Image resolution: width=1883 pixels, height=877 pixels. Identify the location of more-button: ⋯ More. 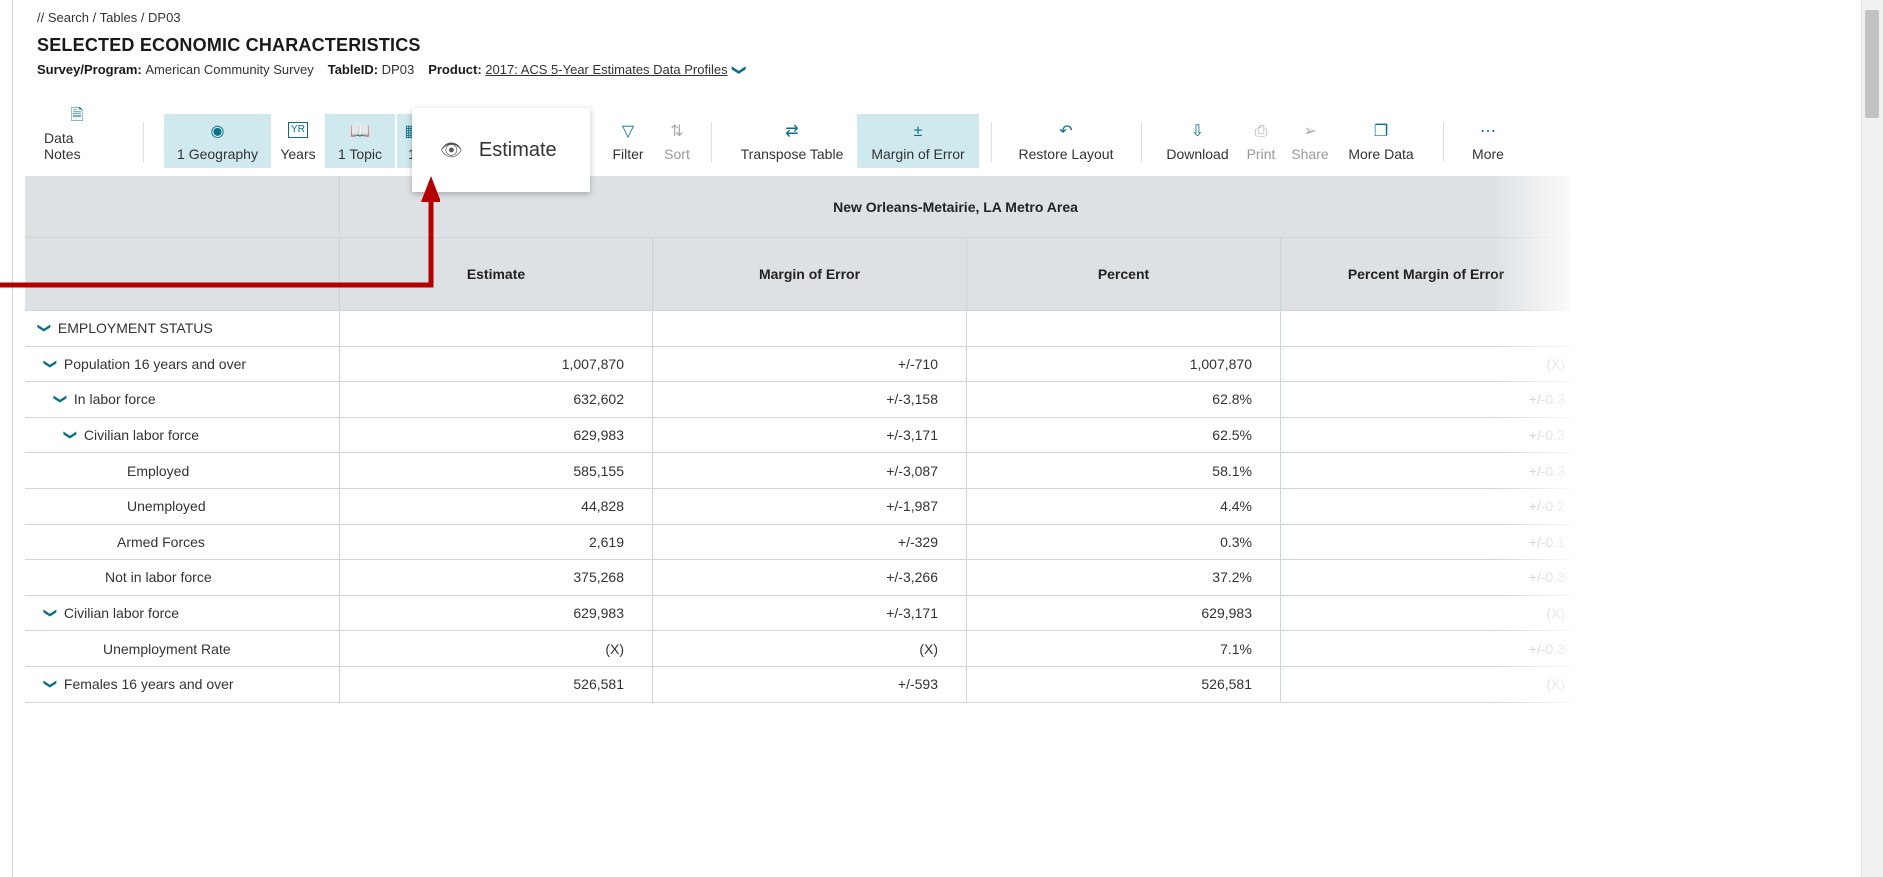
(1488, 141).